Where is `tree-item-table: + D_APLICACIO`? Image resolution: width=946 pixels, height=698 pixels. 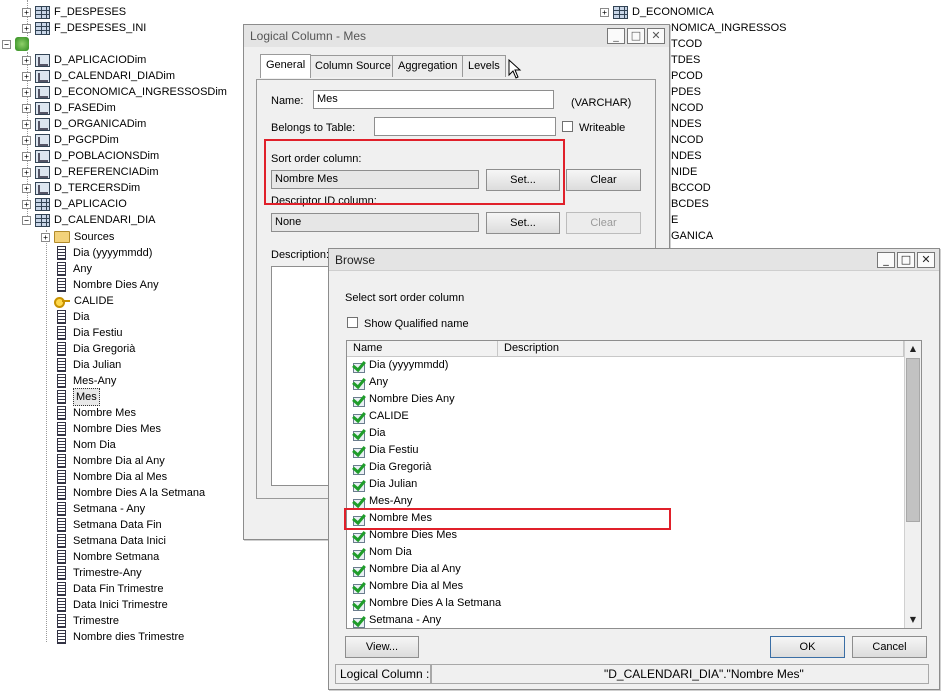
tree-item-table: + D_APLICACIO is located at coordinates (74, 204).